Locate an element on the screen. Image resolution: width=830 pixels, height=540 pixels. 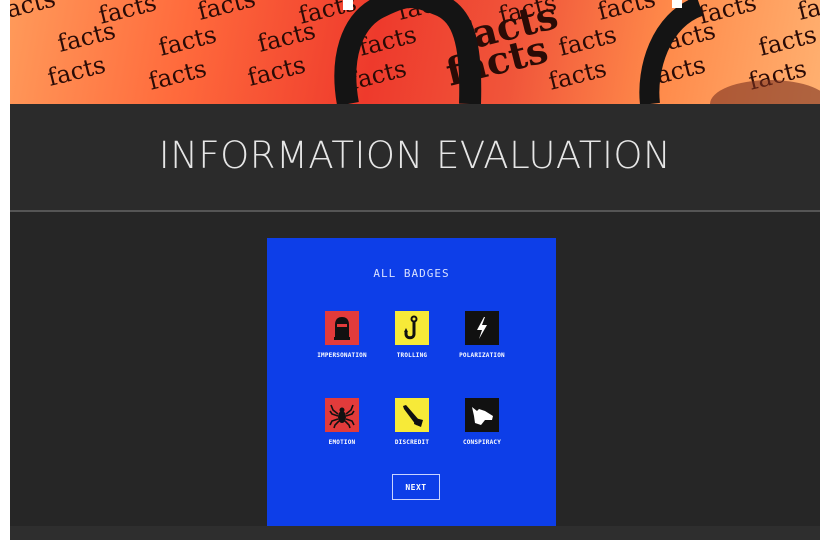
badge-trolling: TROLLING is located at coordinates (412, 335).